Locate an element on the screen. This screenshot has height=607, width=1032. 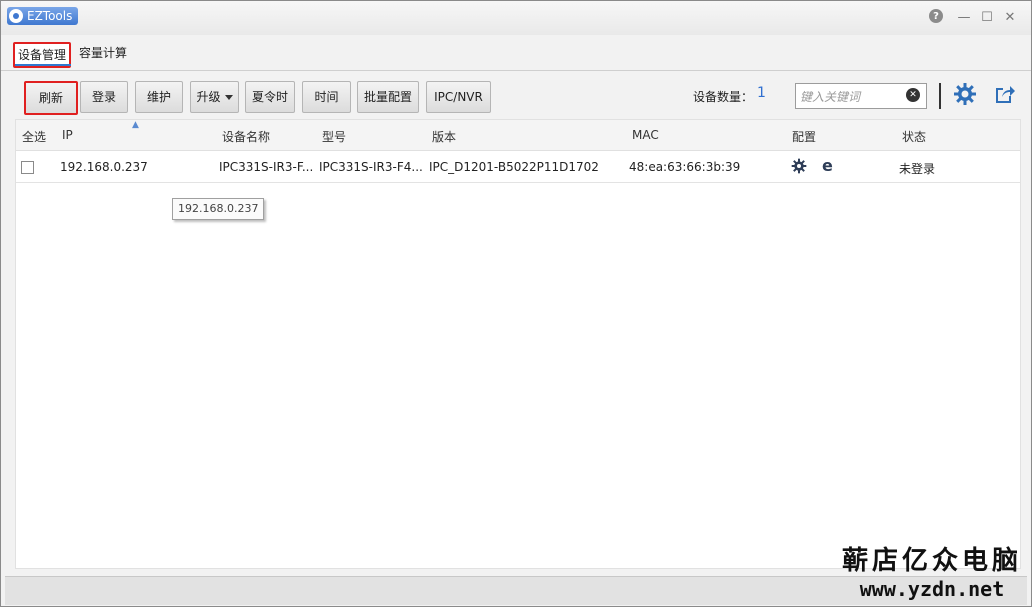
maintain-button: 维护 is located at coordinates (159, 97).